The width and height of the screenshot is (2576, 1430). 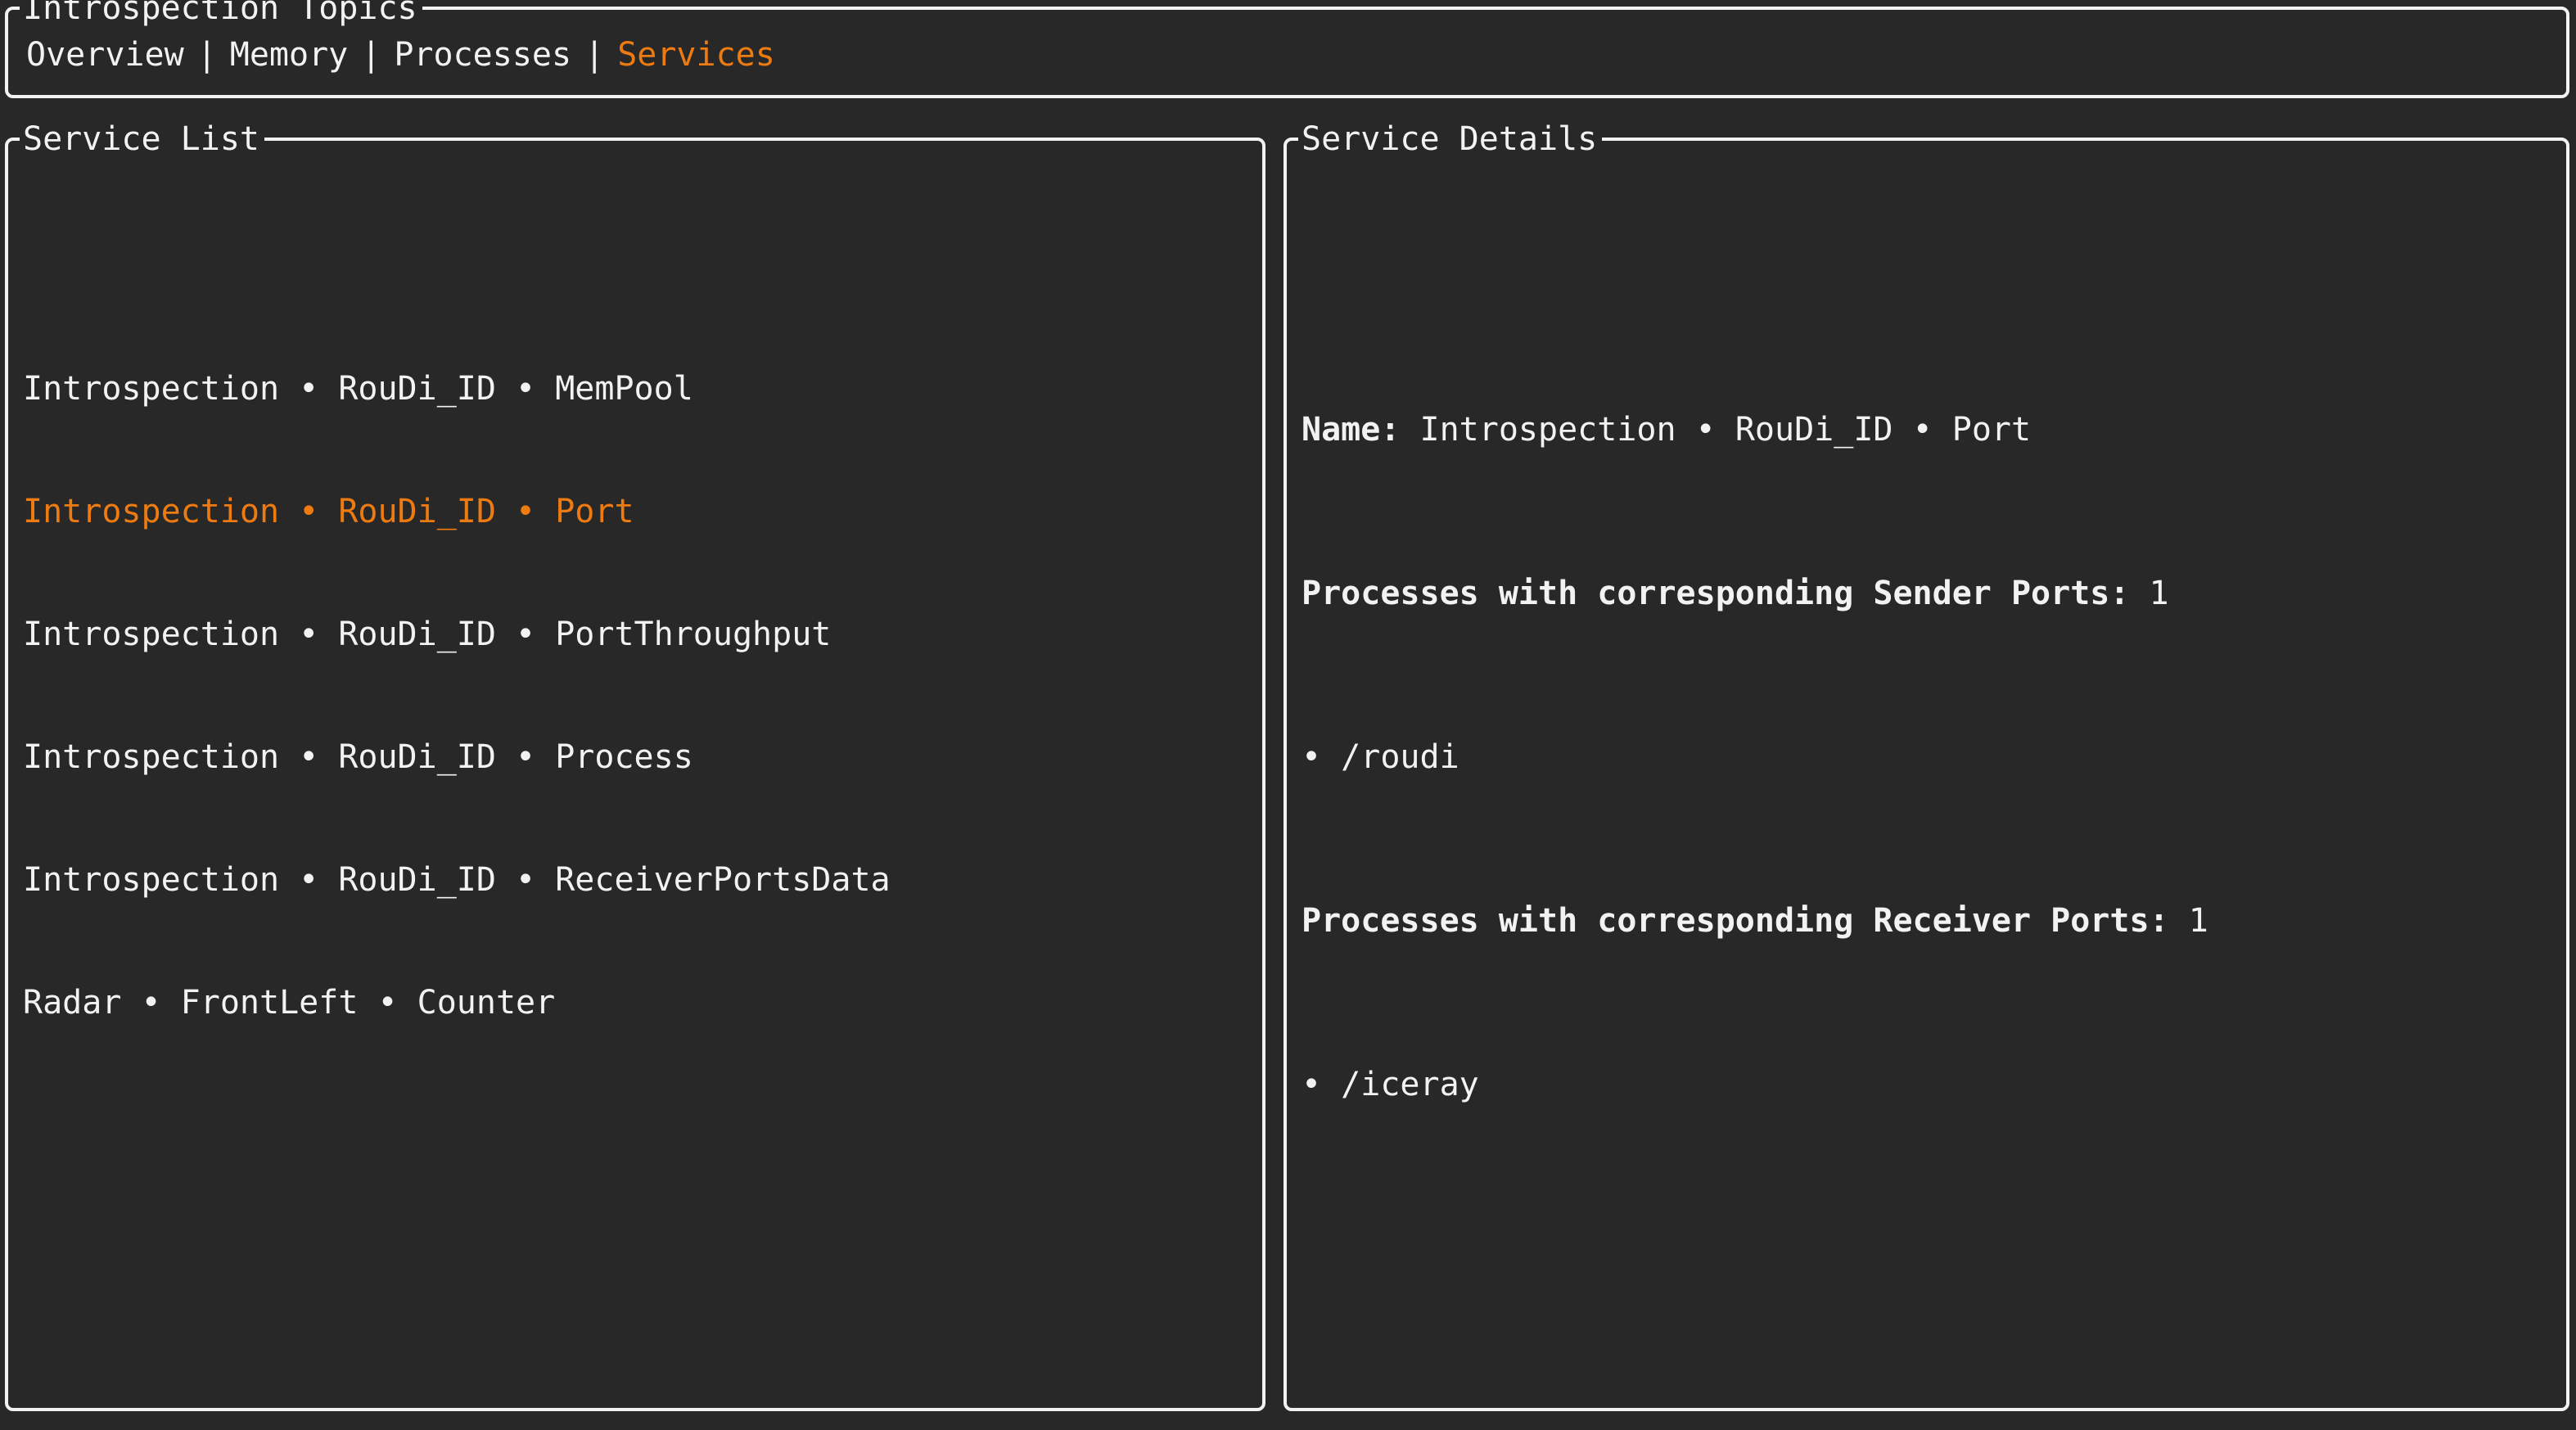 I want to click on service-list-item: Radar • FrontLeft • Counter, so click(x=638, y=1002).